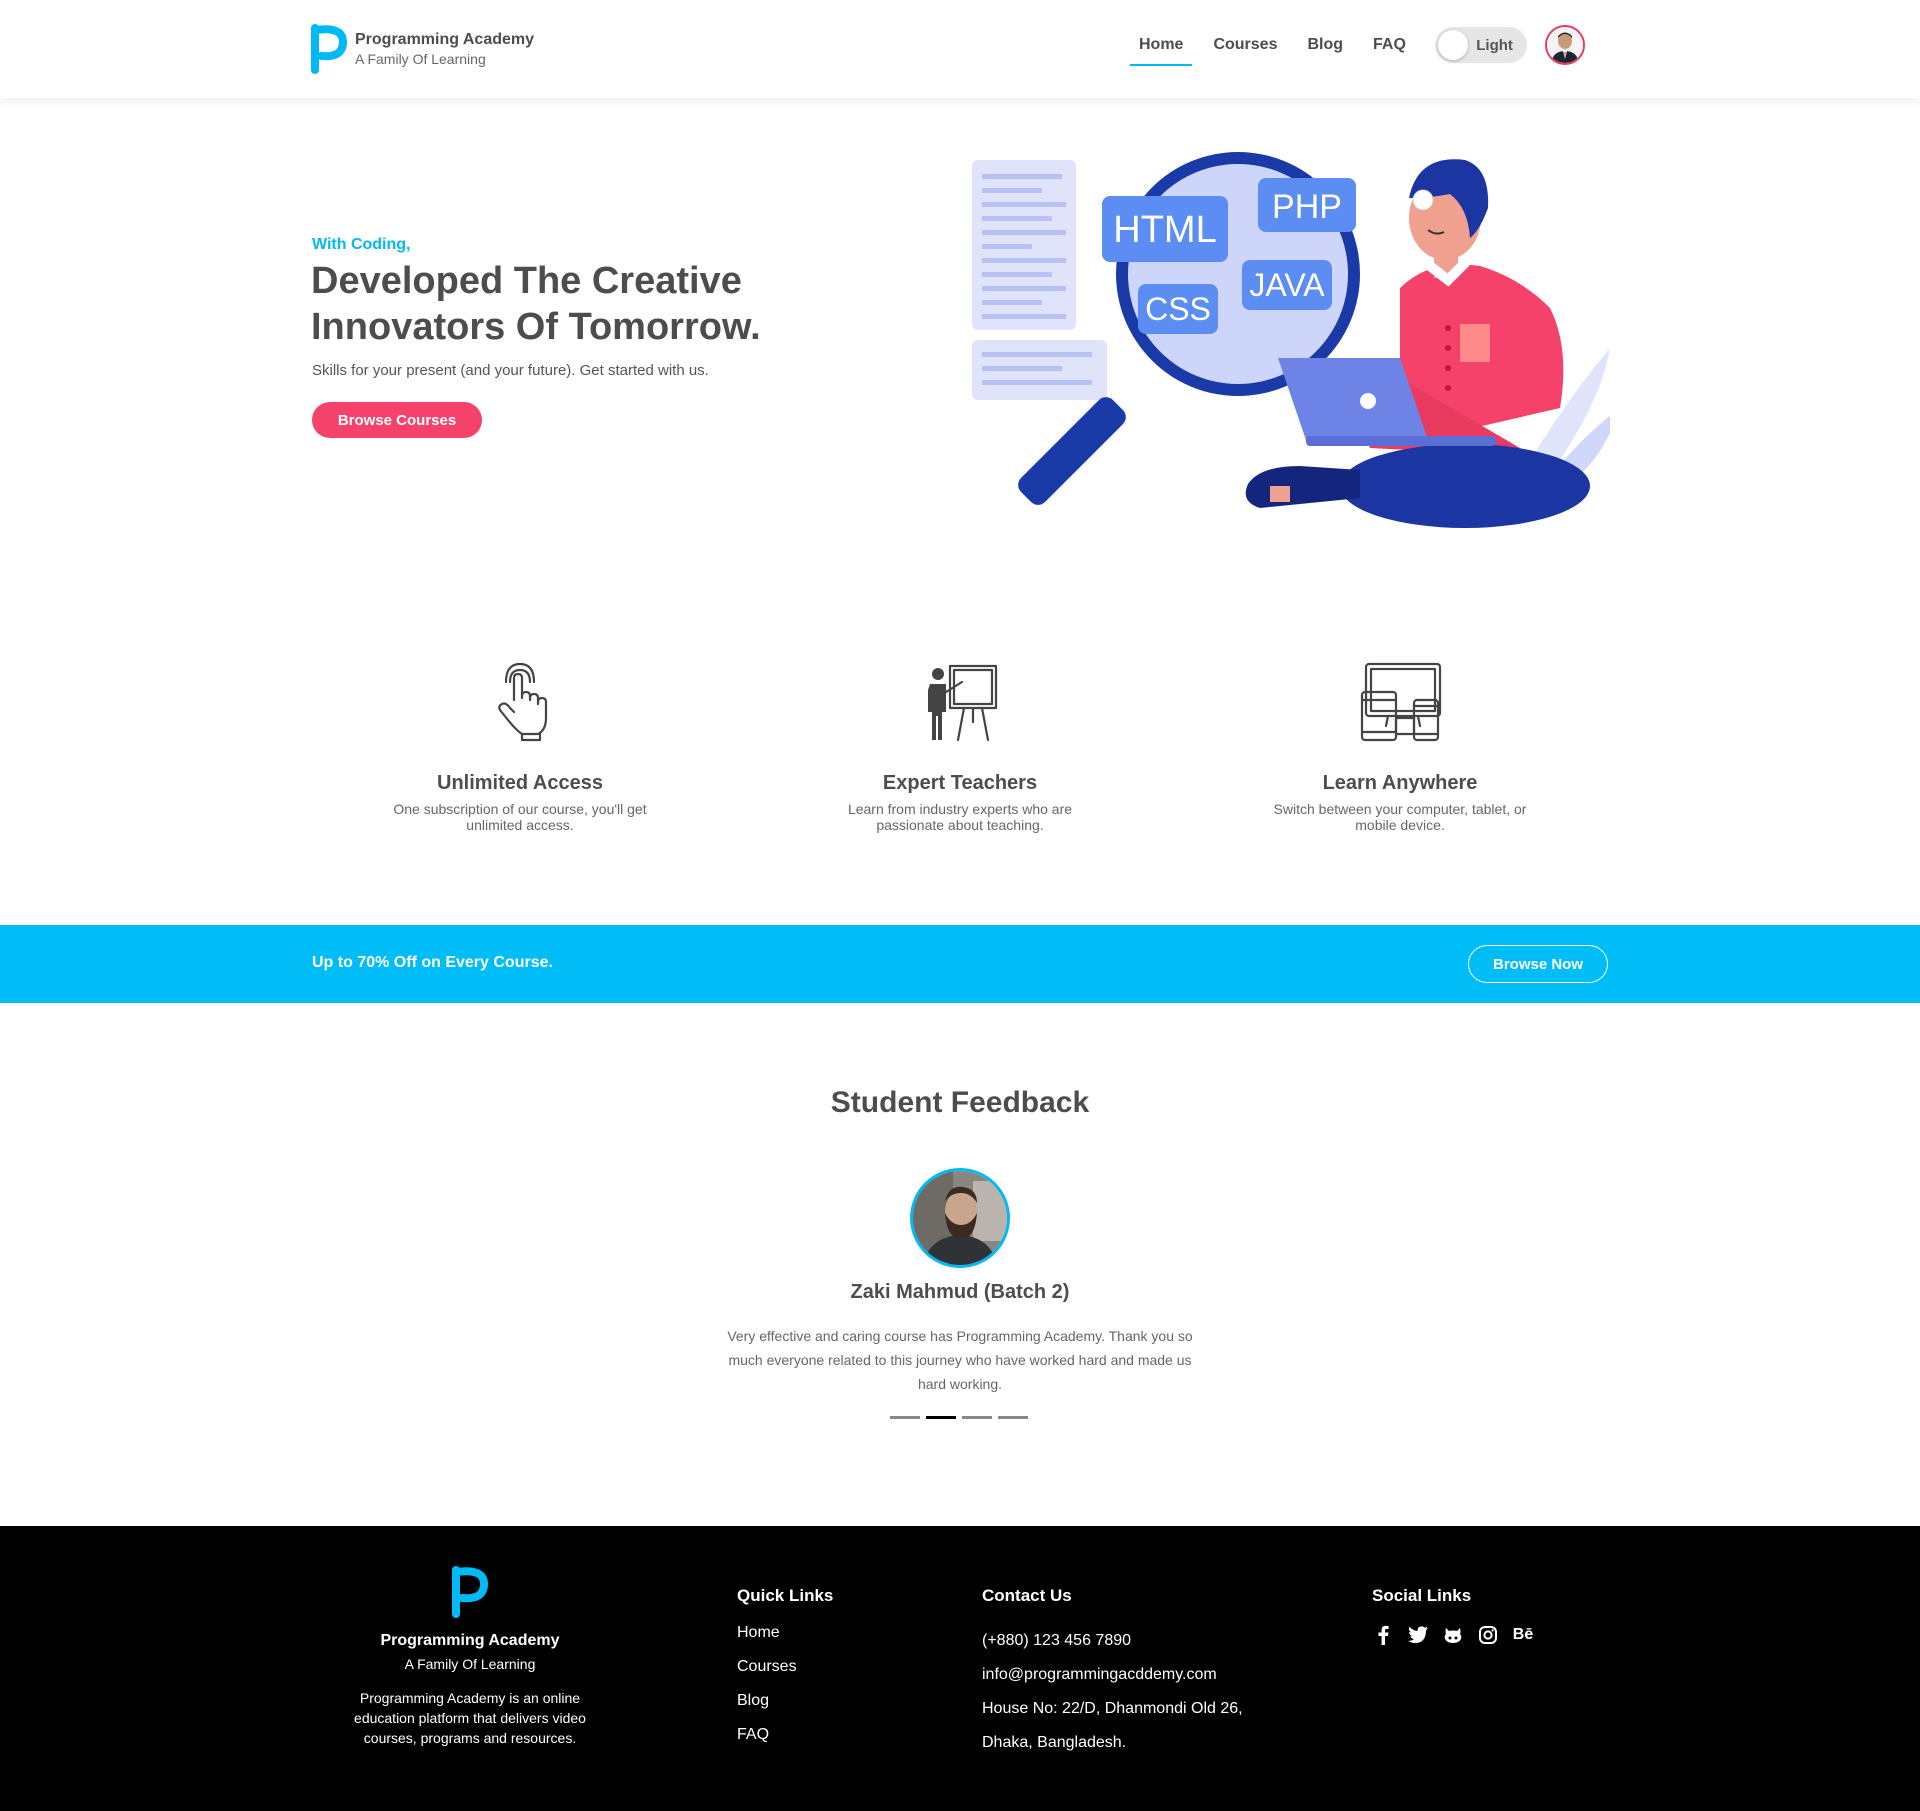  Describe the element at coordinates (445, 39) in the screenshot. I see `brand-name: Programming Academy` at that location.